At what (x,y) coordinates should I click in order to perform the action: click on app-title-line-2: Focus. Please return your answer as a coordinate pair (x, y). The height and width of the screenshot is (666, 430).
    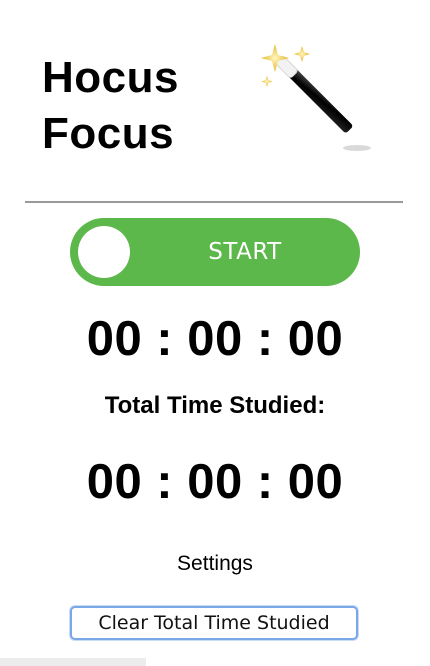
    Looking at the image, I should click on (108, 133).